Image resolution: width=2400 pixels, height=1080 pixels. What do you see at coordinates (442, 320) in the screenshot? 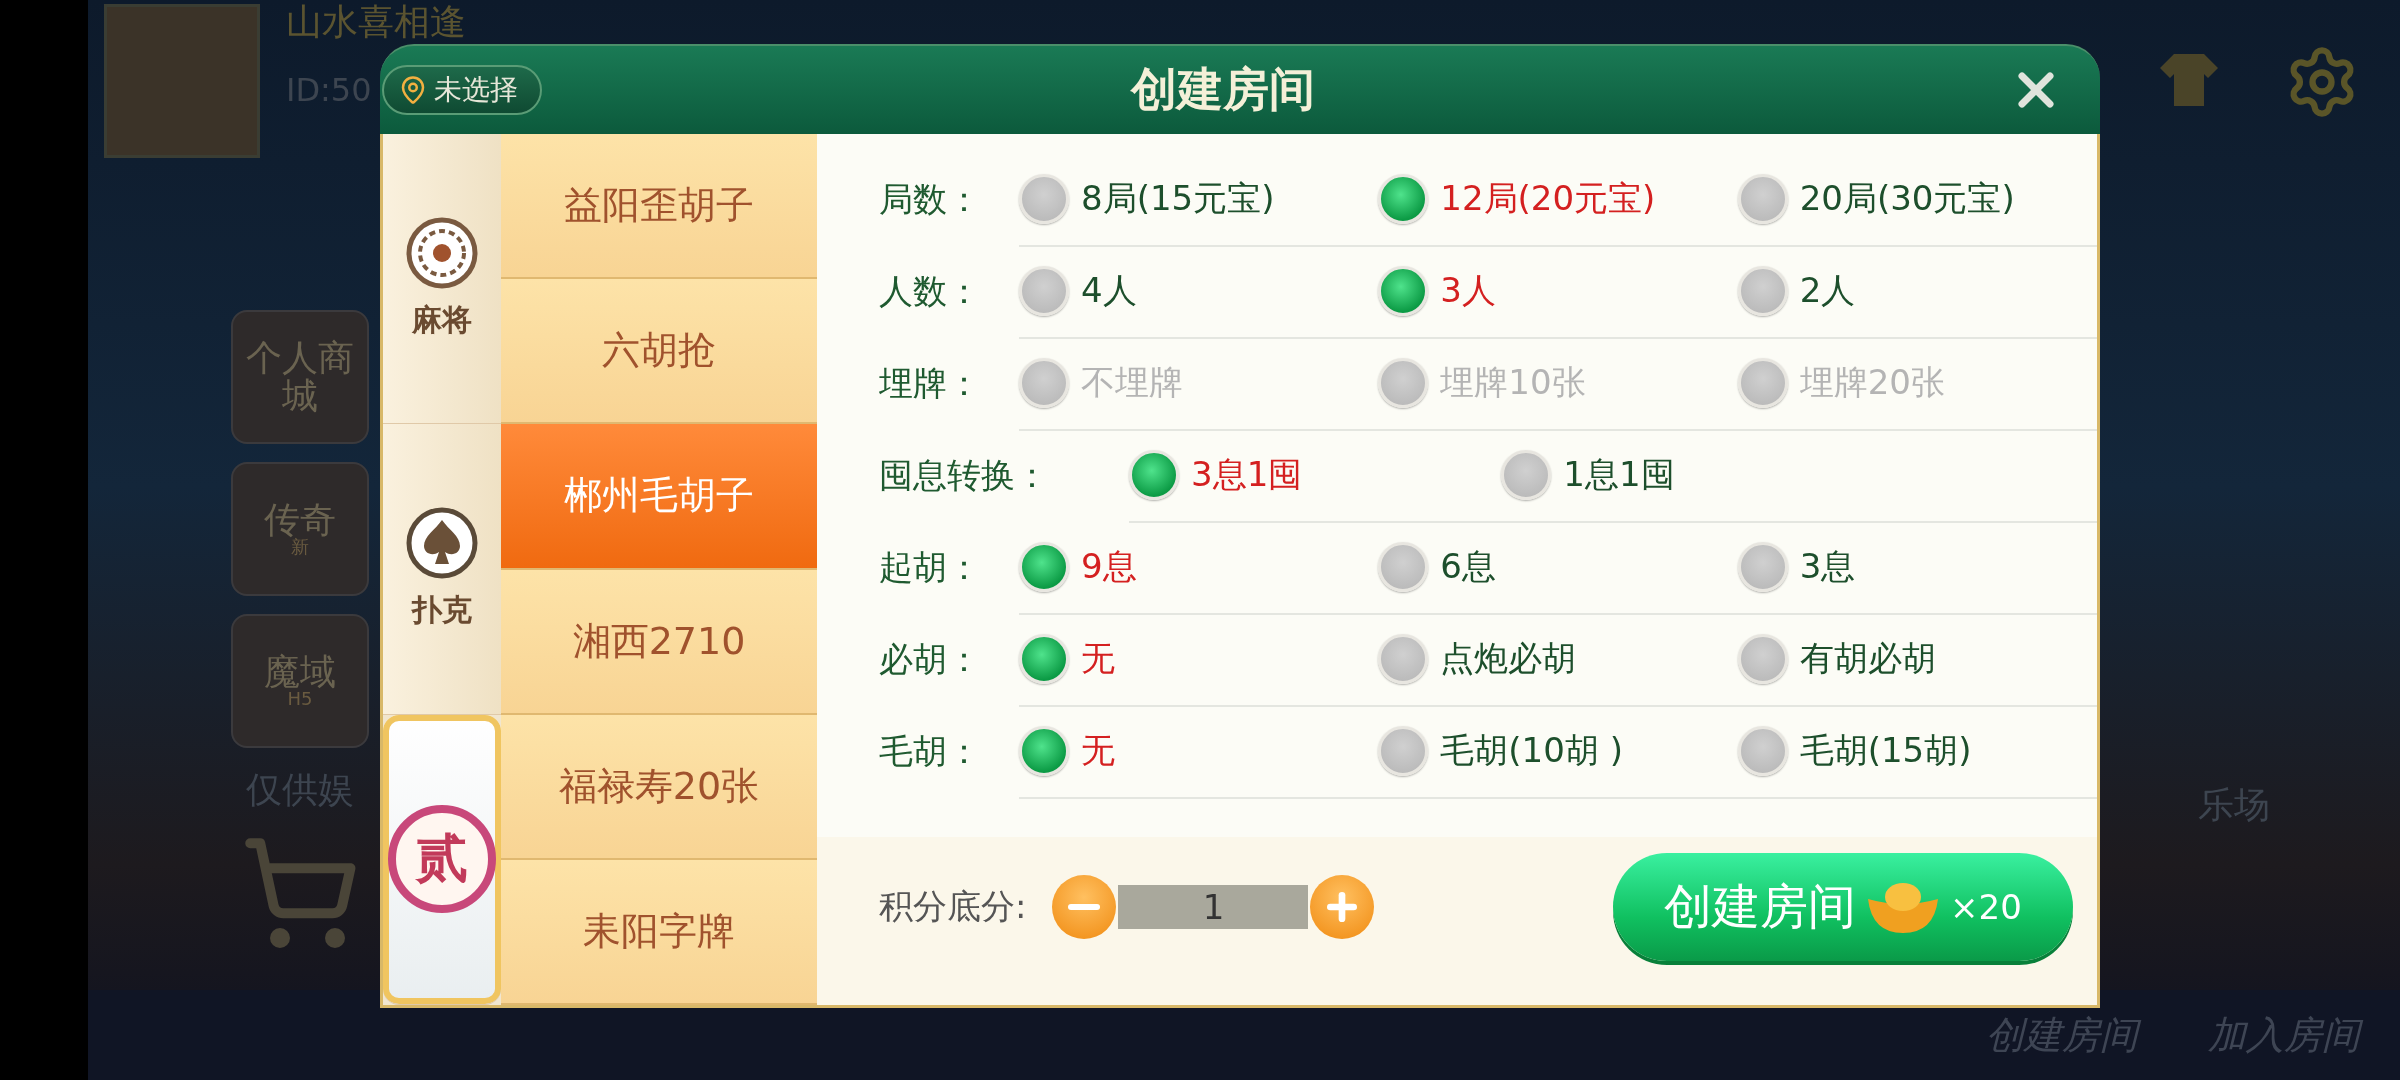
I see `category-label: 麻将` at bounding box center [442, 320].